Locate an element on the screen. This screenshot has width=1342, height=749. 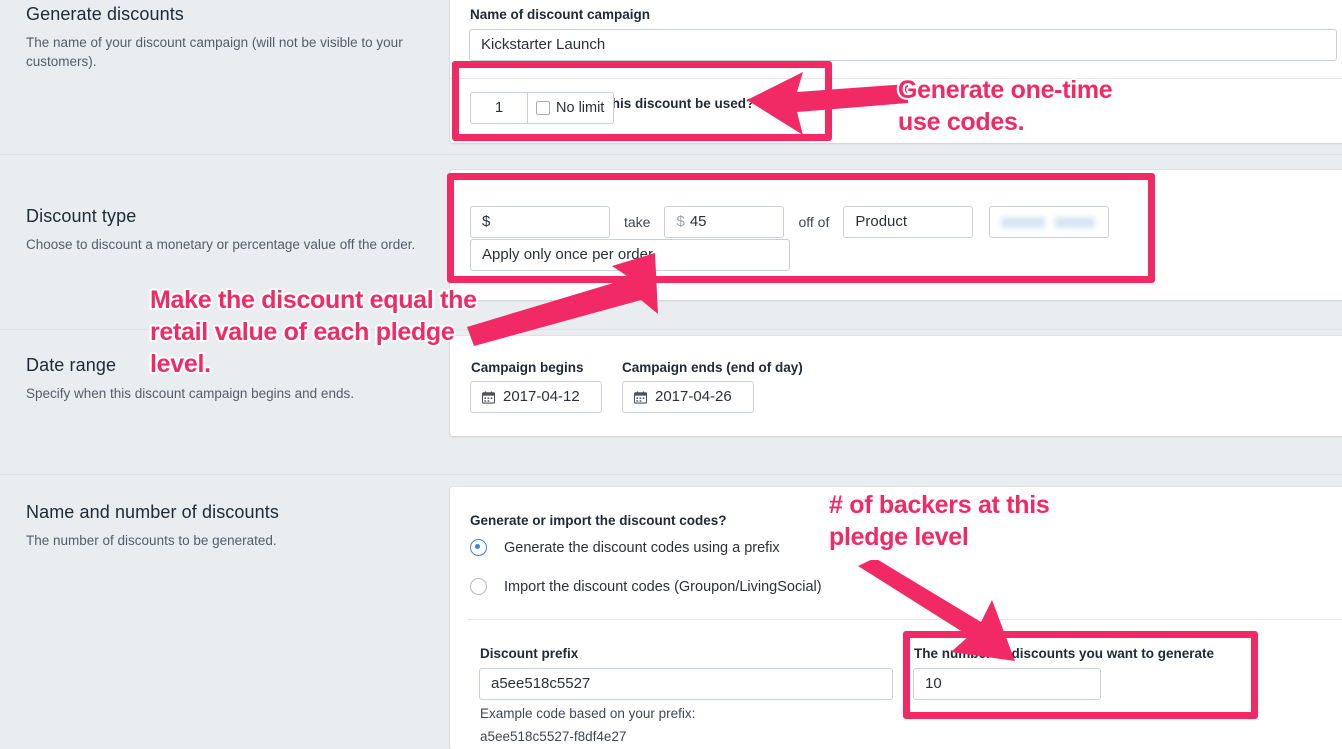
no-limit-checkbox-wrapper: No limit is located at coordinates (571, 108).